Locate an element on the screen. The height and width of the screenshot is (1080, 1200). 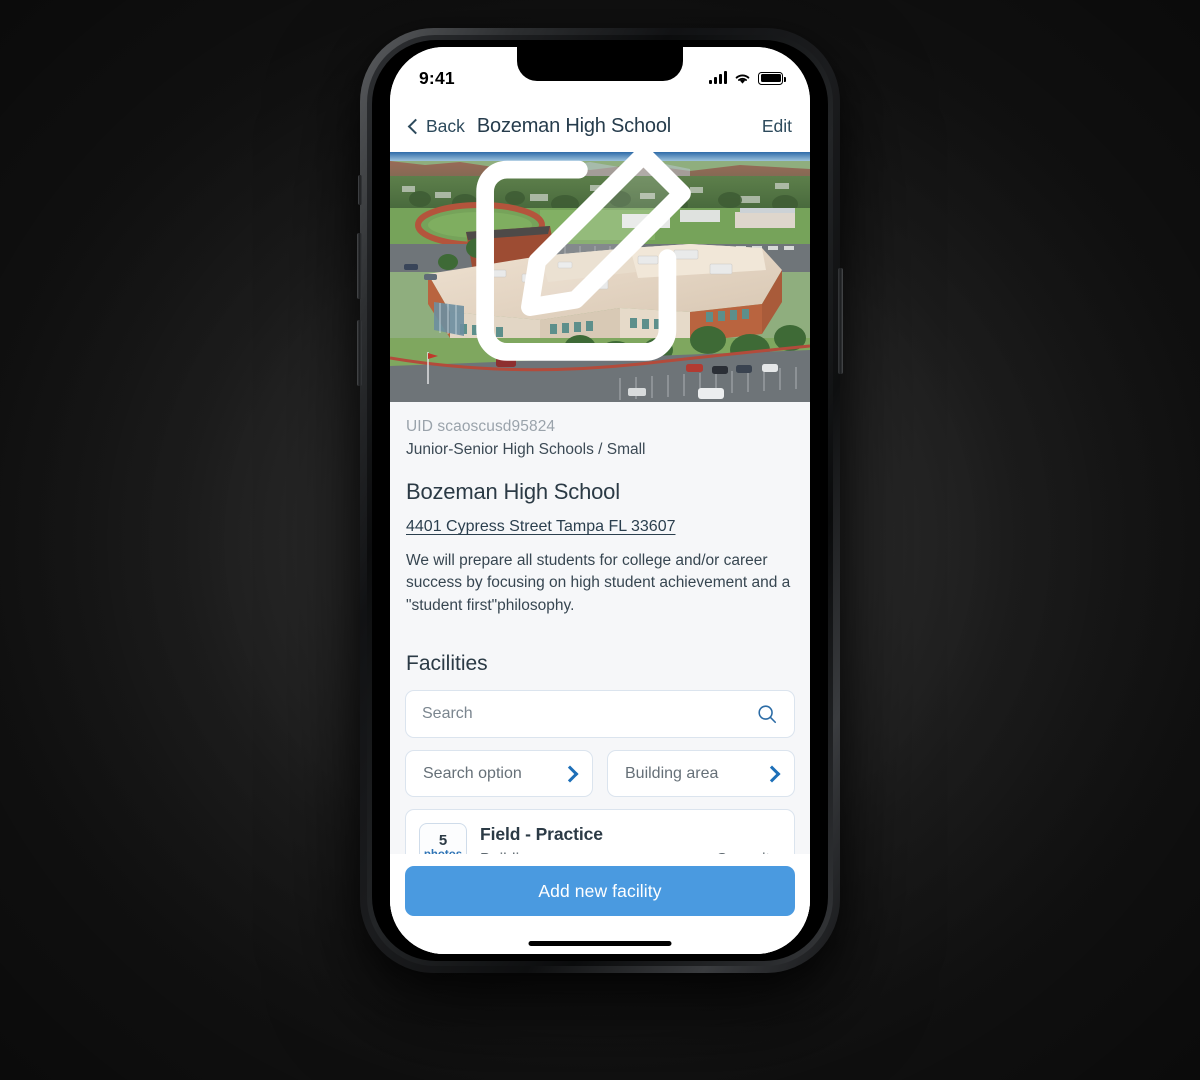
search-field-container is located at coordinates (600, 714).